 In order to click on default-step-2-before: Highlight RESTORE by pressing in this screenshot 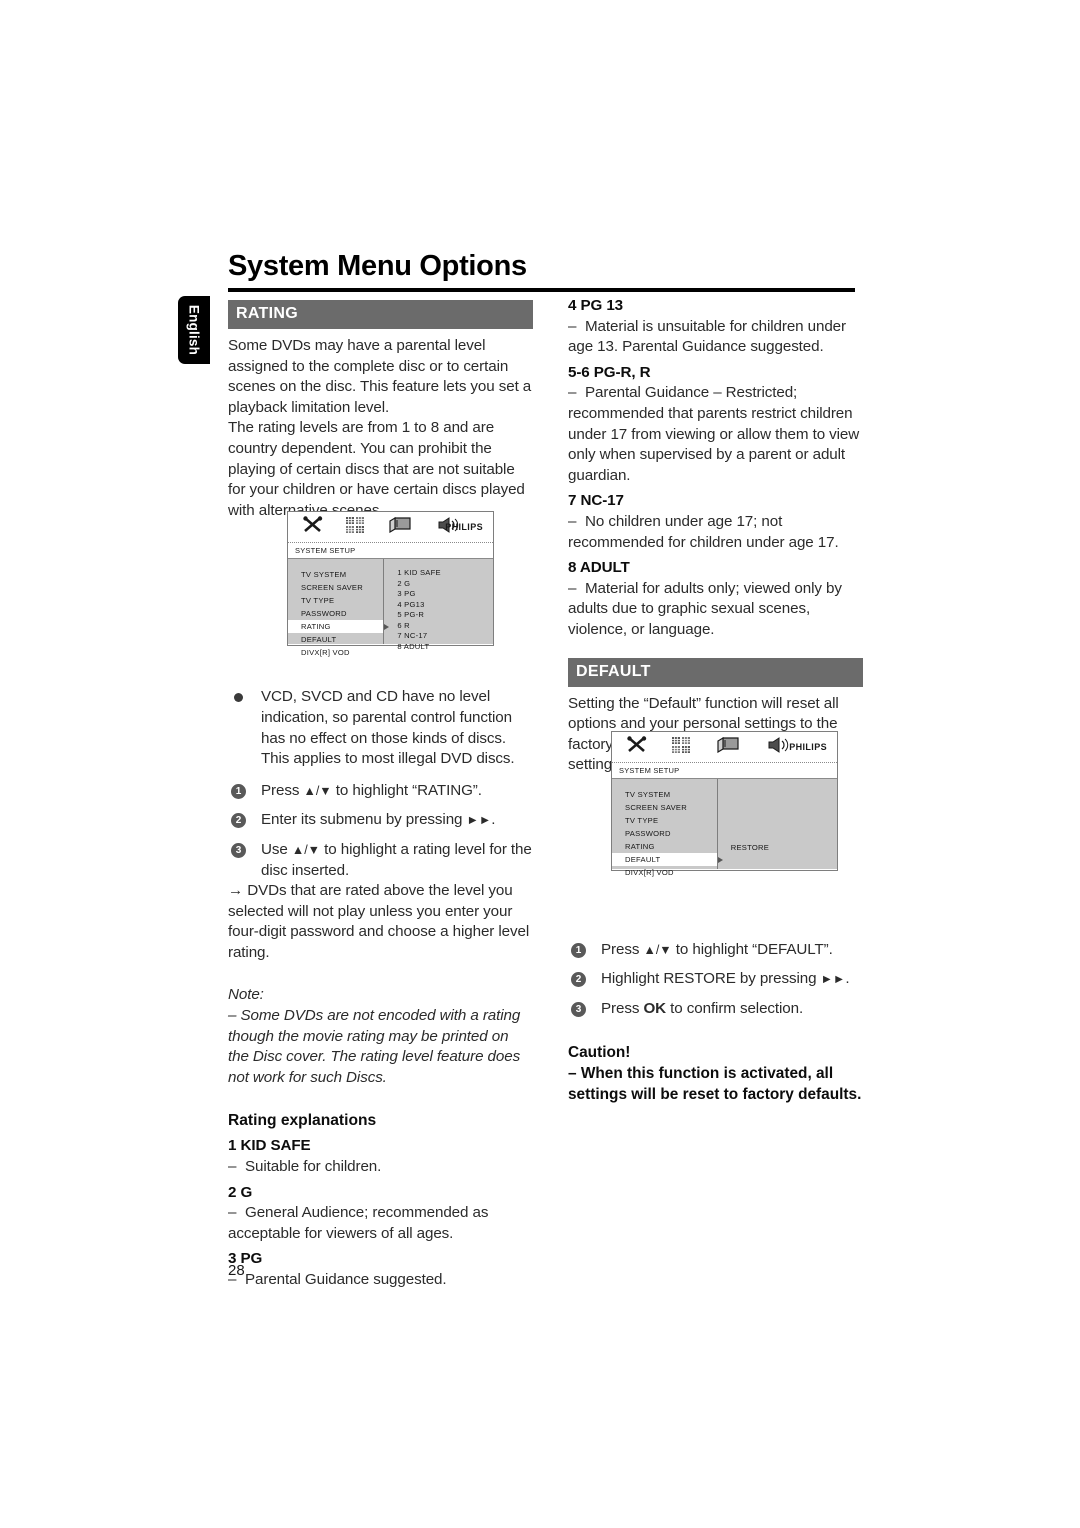, I will do `click(711, 979)`.